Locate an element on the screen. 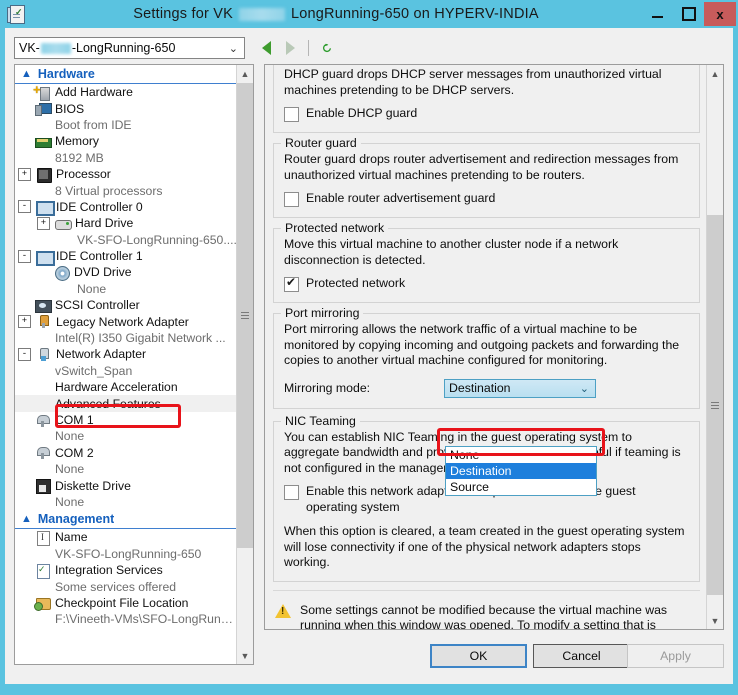 The image size is (738, 695). vm-selector-combobox: VK- -LongRunning-650 ⌄ is located at coordinates (129, 48).